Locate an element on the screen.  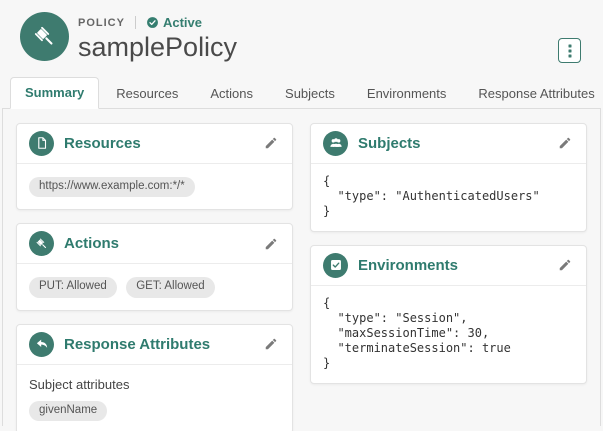
subjects-card-body: { "type": "AuthenticatedUsers" } is located at coordinates (448, 197).